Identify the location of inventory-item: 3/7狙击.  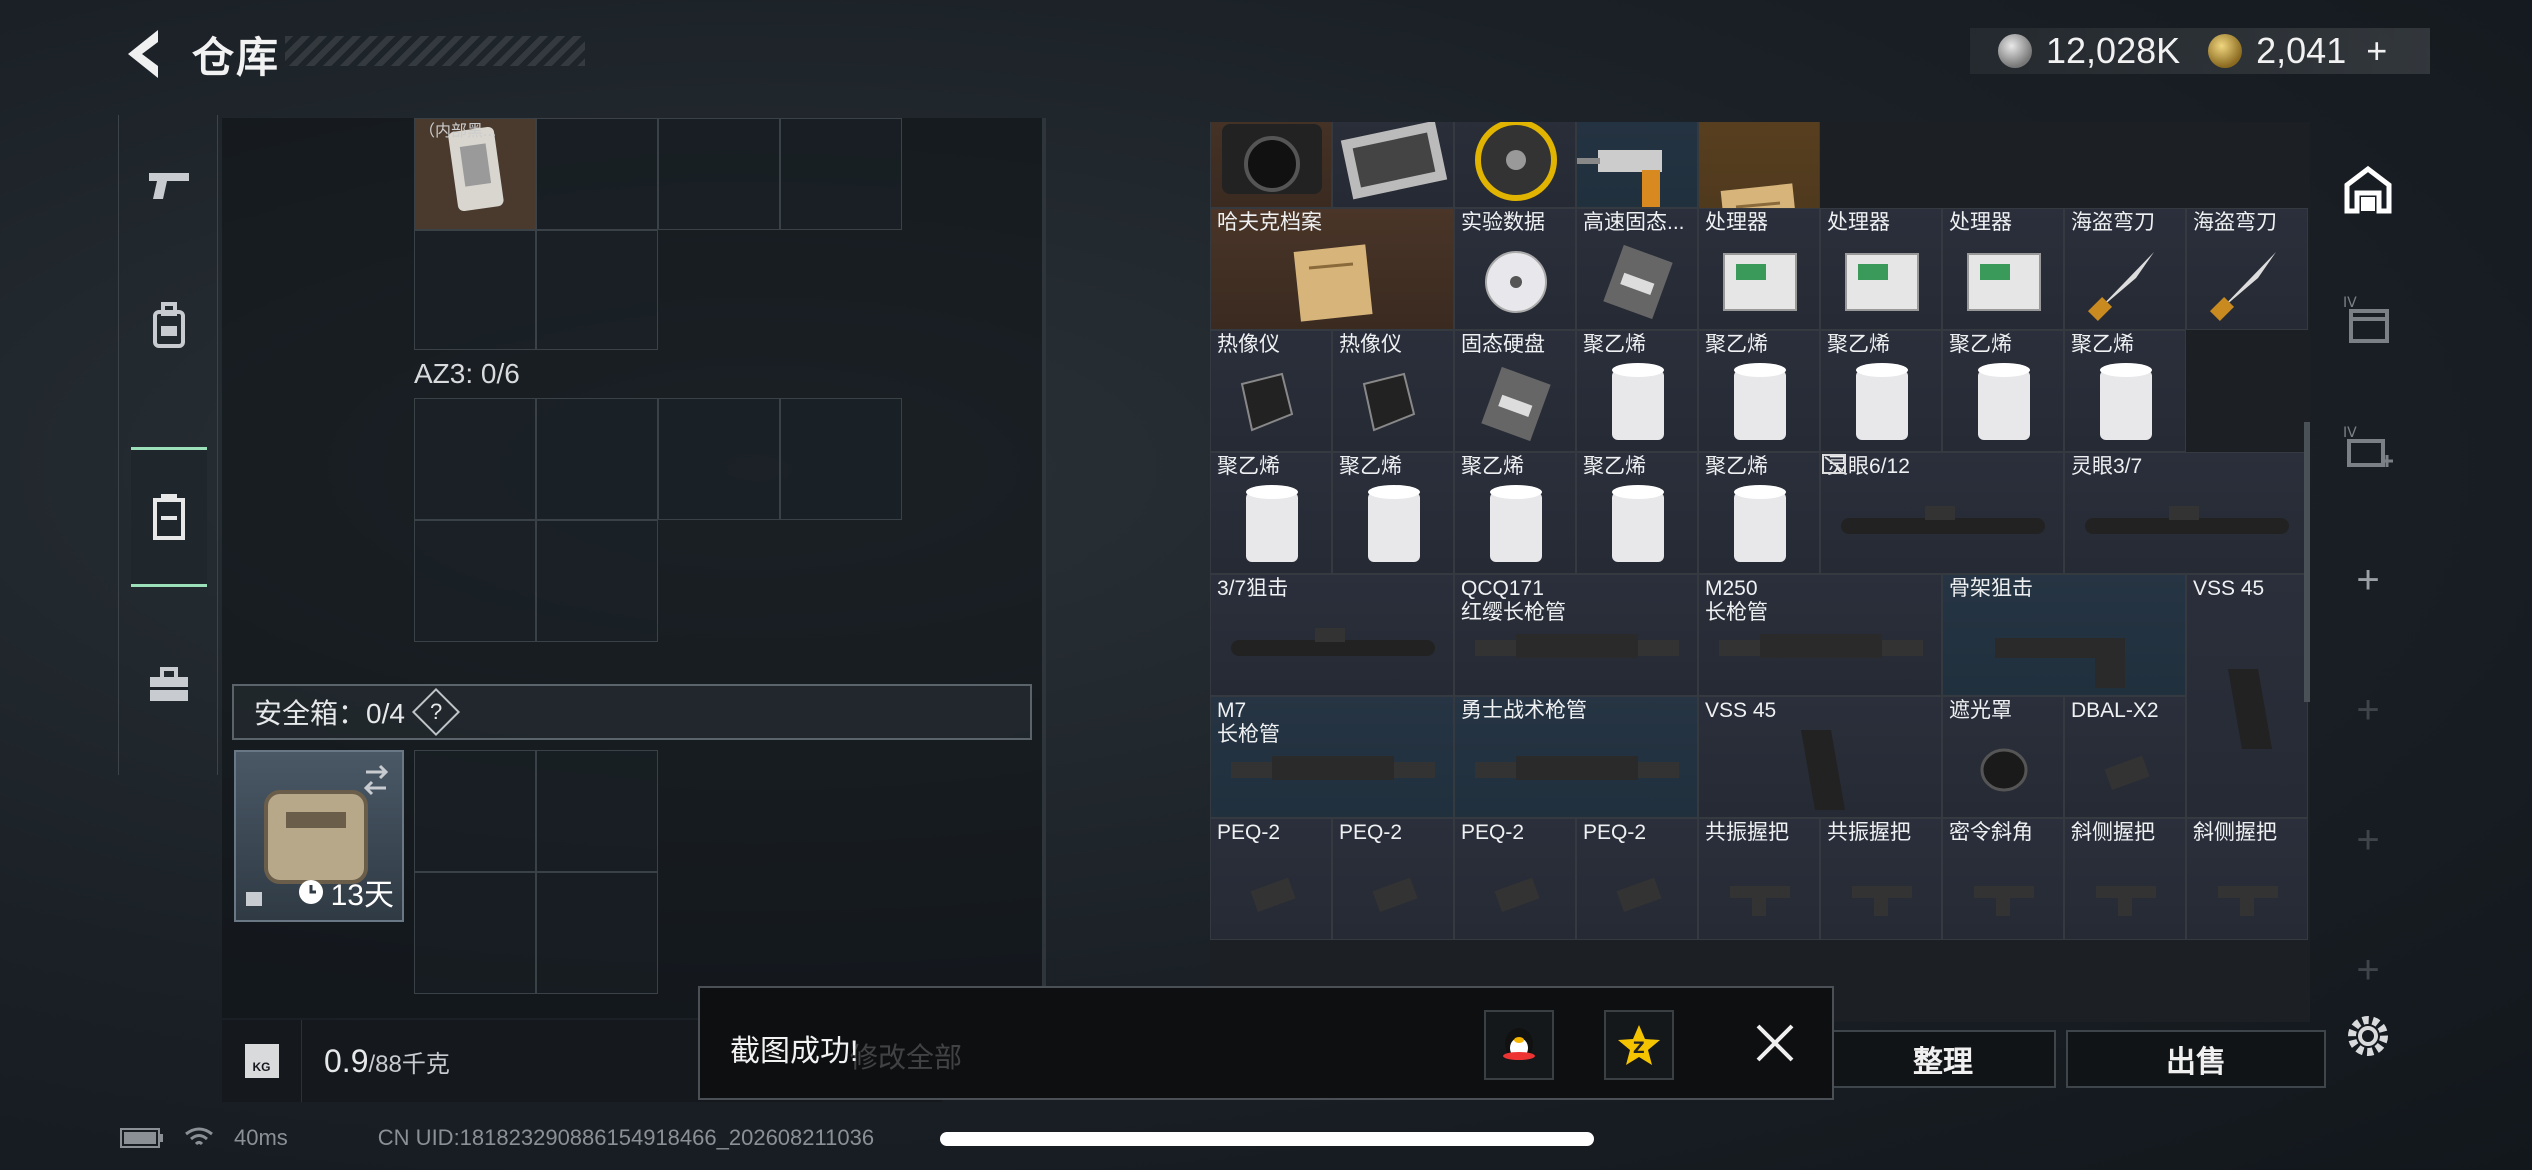
(1332, 635).